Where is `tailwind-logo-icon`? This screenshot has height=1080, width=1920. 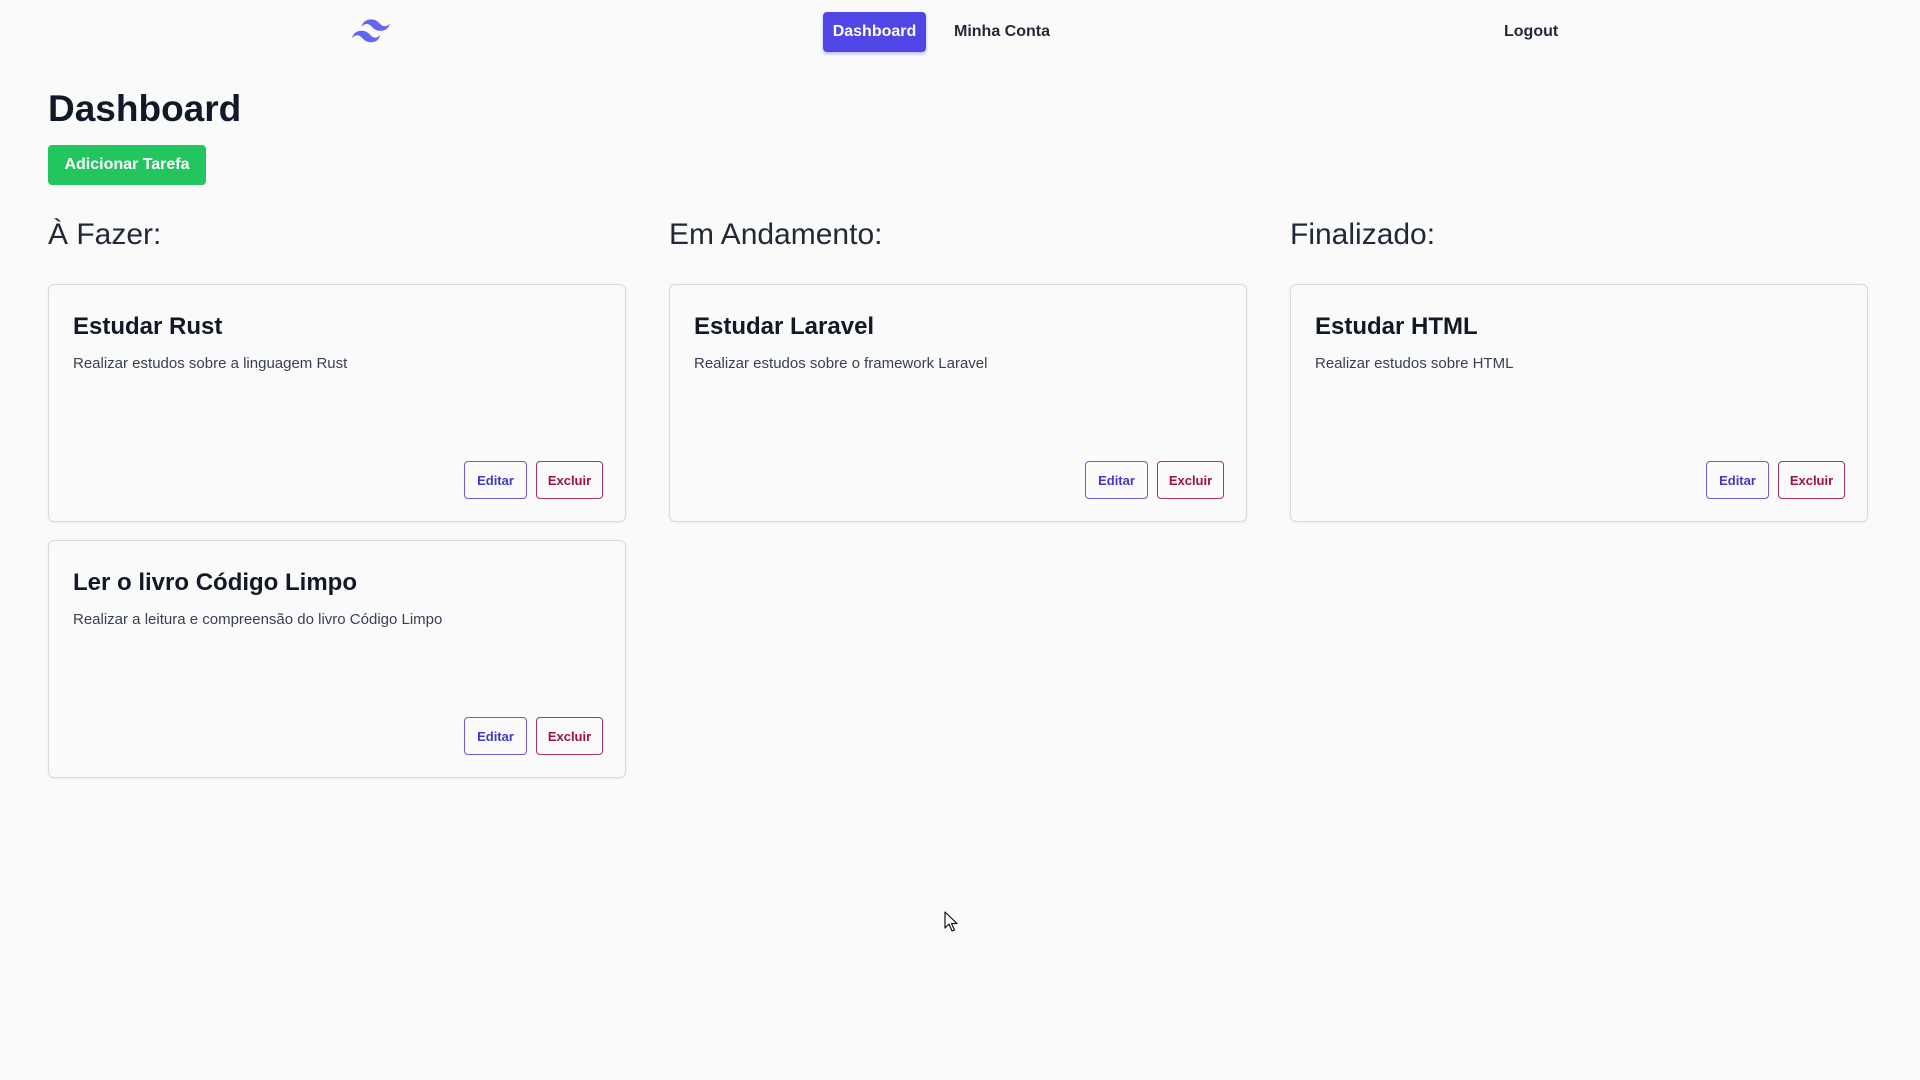 tailwind-logo-icon is located at coordinates (371, 31).